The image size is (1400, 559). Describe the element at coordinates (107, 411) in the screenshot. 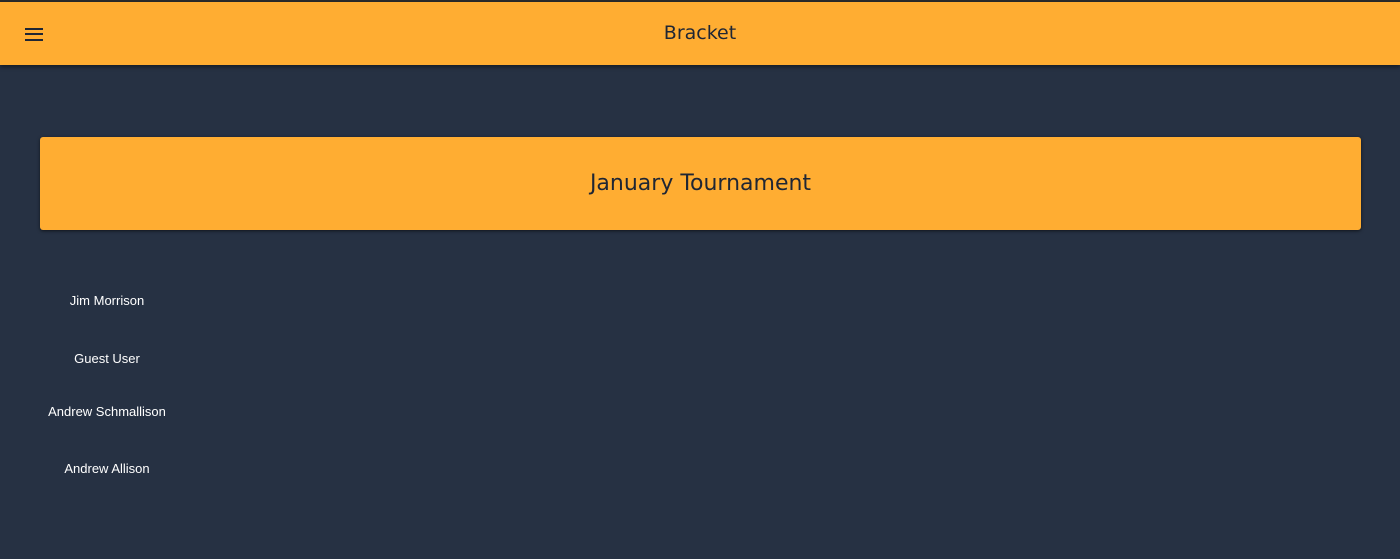

I see `bracket-player-3: Andrew Schmallison` at that location.